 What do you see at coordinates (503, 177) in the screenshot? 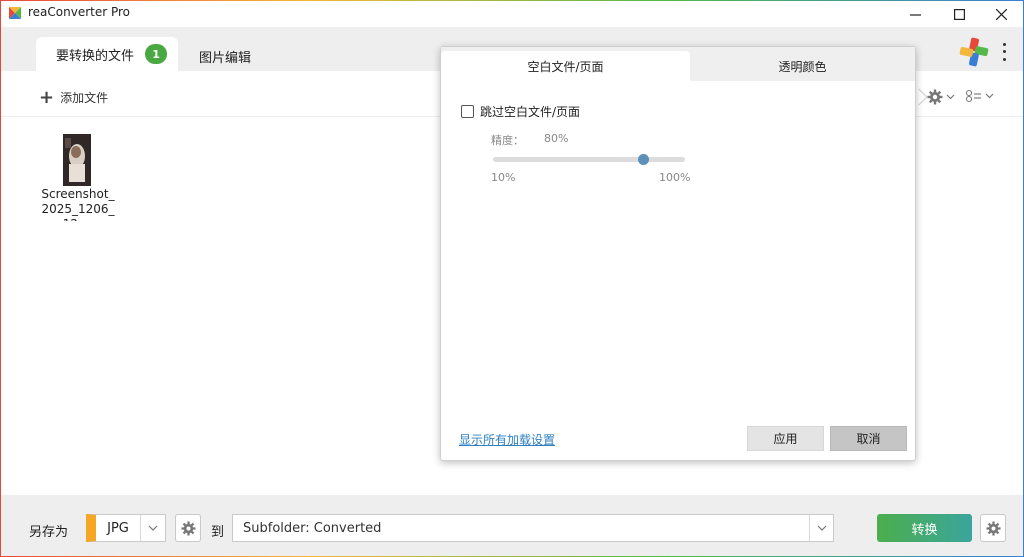
I see `slider-min-label: 10%` at bounding box center [503, 177].